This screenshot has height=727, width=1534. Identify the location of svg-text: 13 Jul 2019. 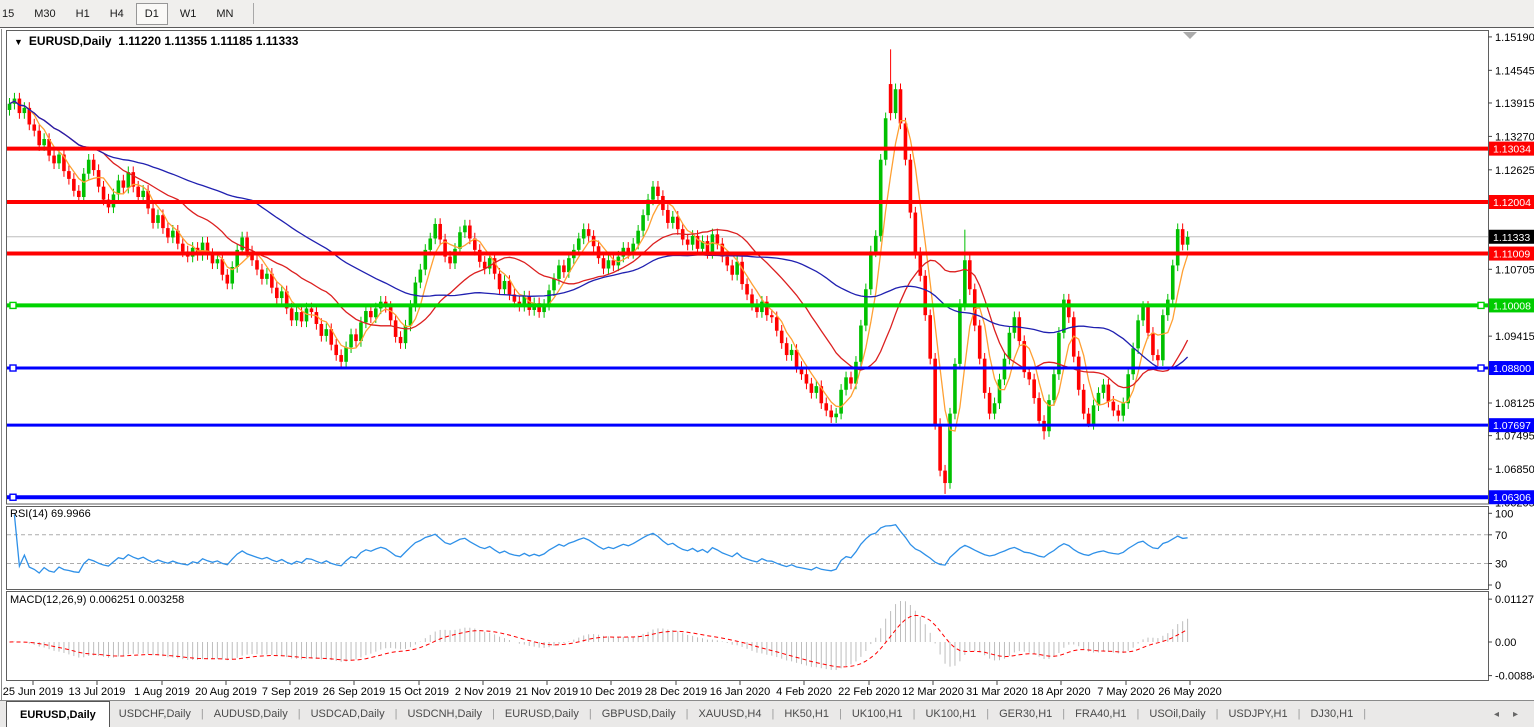
(97, 692).